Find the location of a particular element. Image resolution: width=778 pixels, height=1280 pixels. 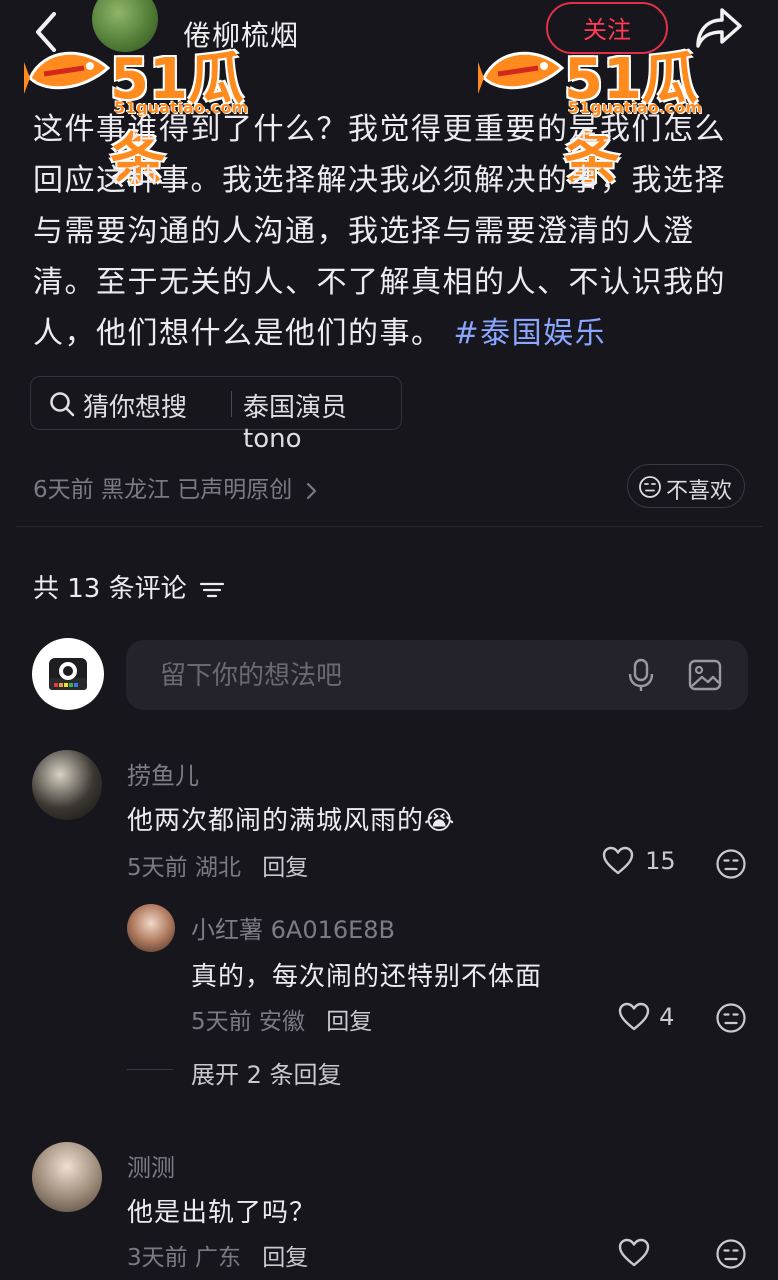

expand-divider is located at coordinates (150, 1069).